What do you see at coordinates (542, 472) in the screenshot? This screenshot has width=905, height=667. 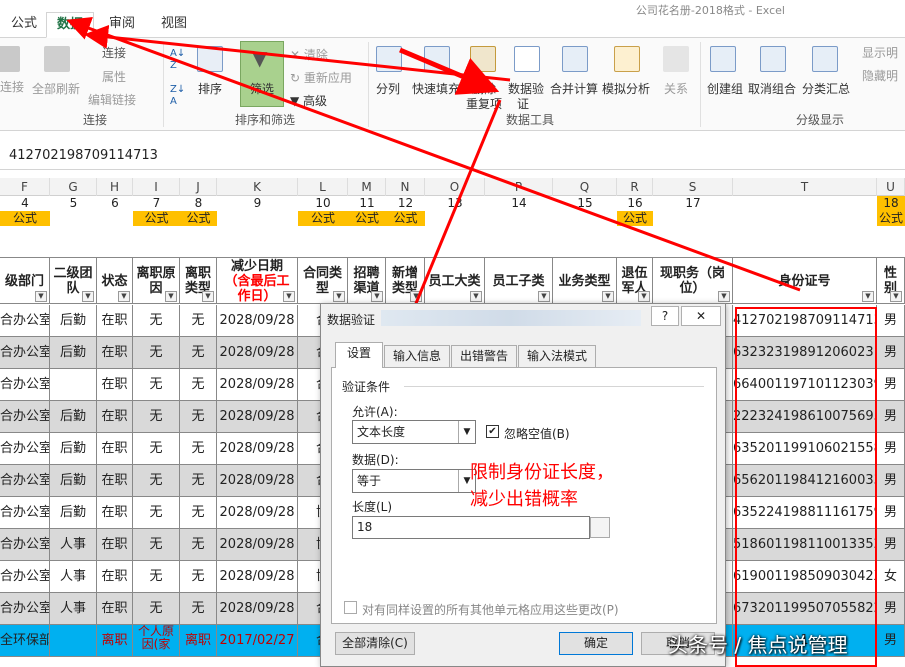 I see `annotation-line-1: 限制身份证长度，` at bounding box center [542, 472].